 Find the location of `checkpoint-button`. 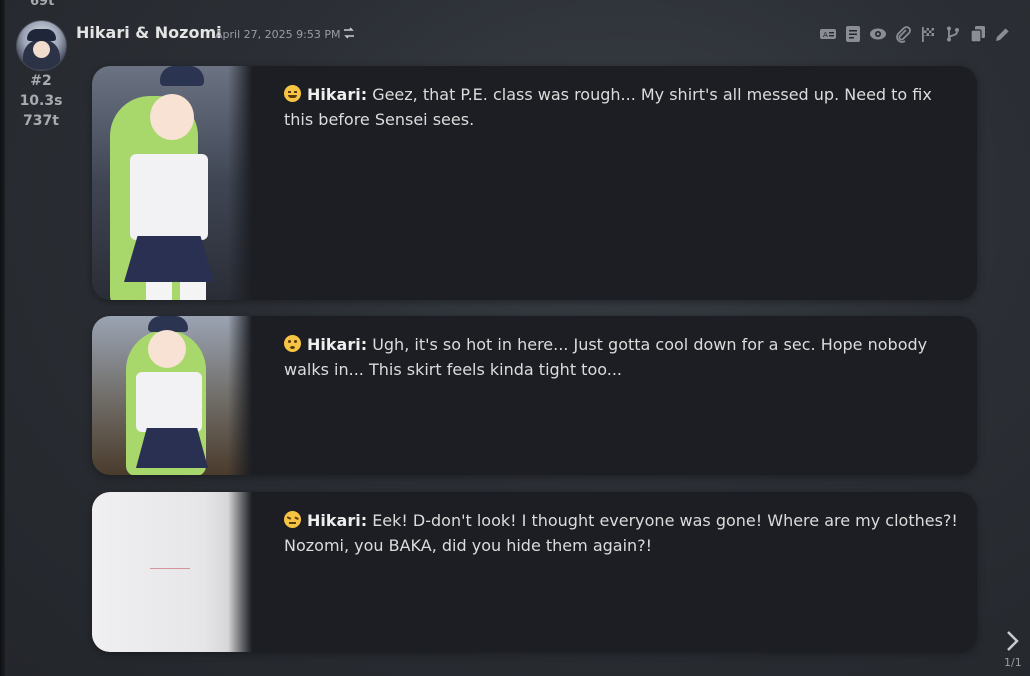

checkpoint-button is located at coordinates (928, 34).